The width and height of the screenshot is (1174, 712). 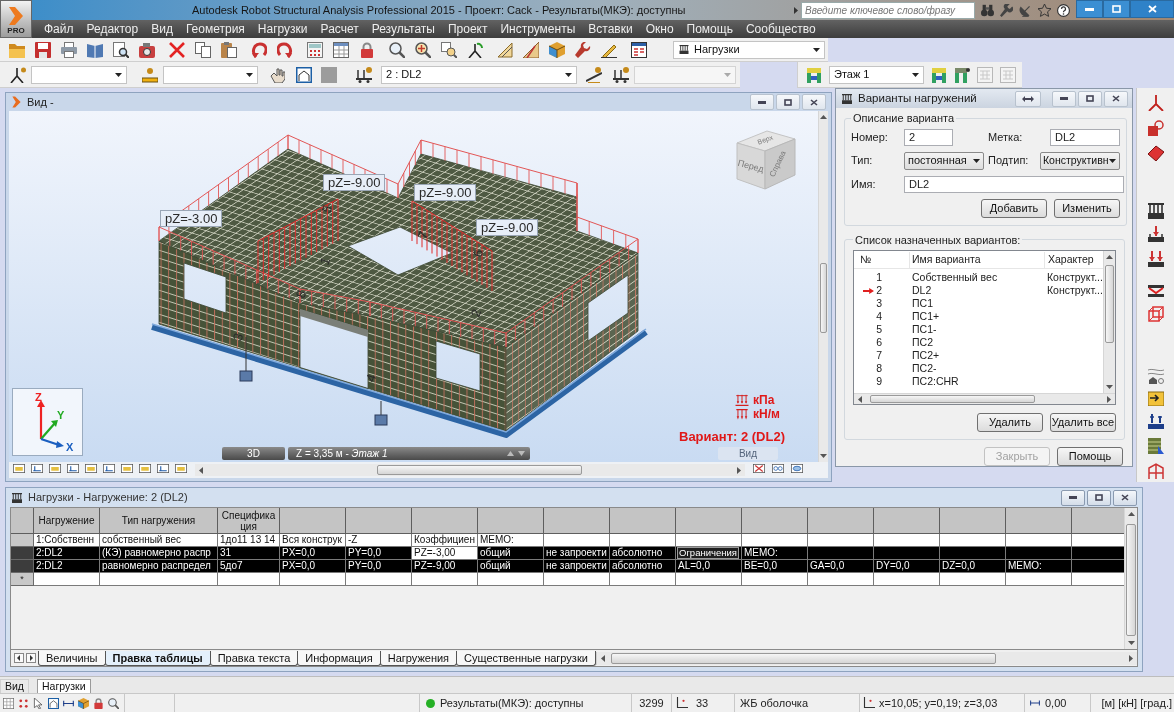 I want to click on dialog-button: Удалить все, so click(x=1082, y=422).